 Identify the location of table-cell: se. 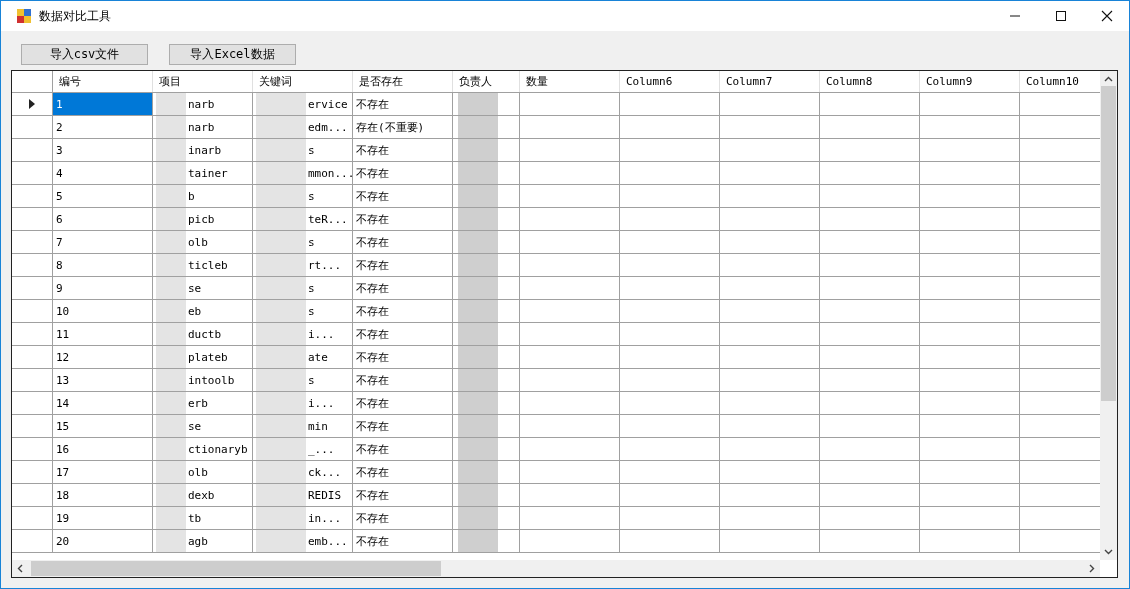
(195, 288).